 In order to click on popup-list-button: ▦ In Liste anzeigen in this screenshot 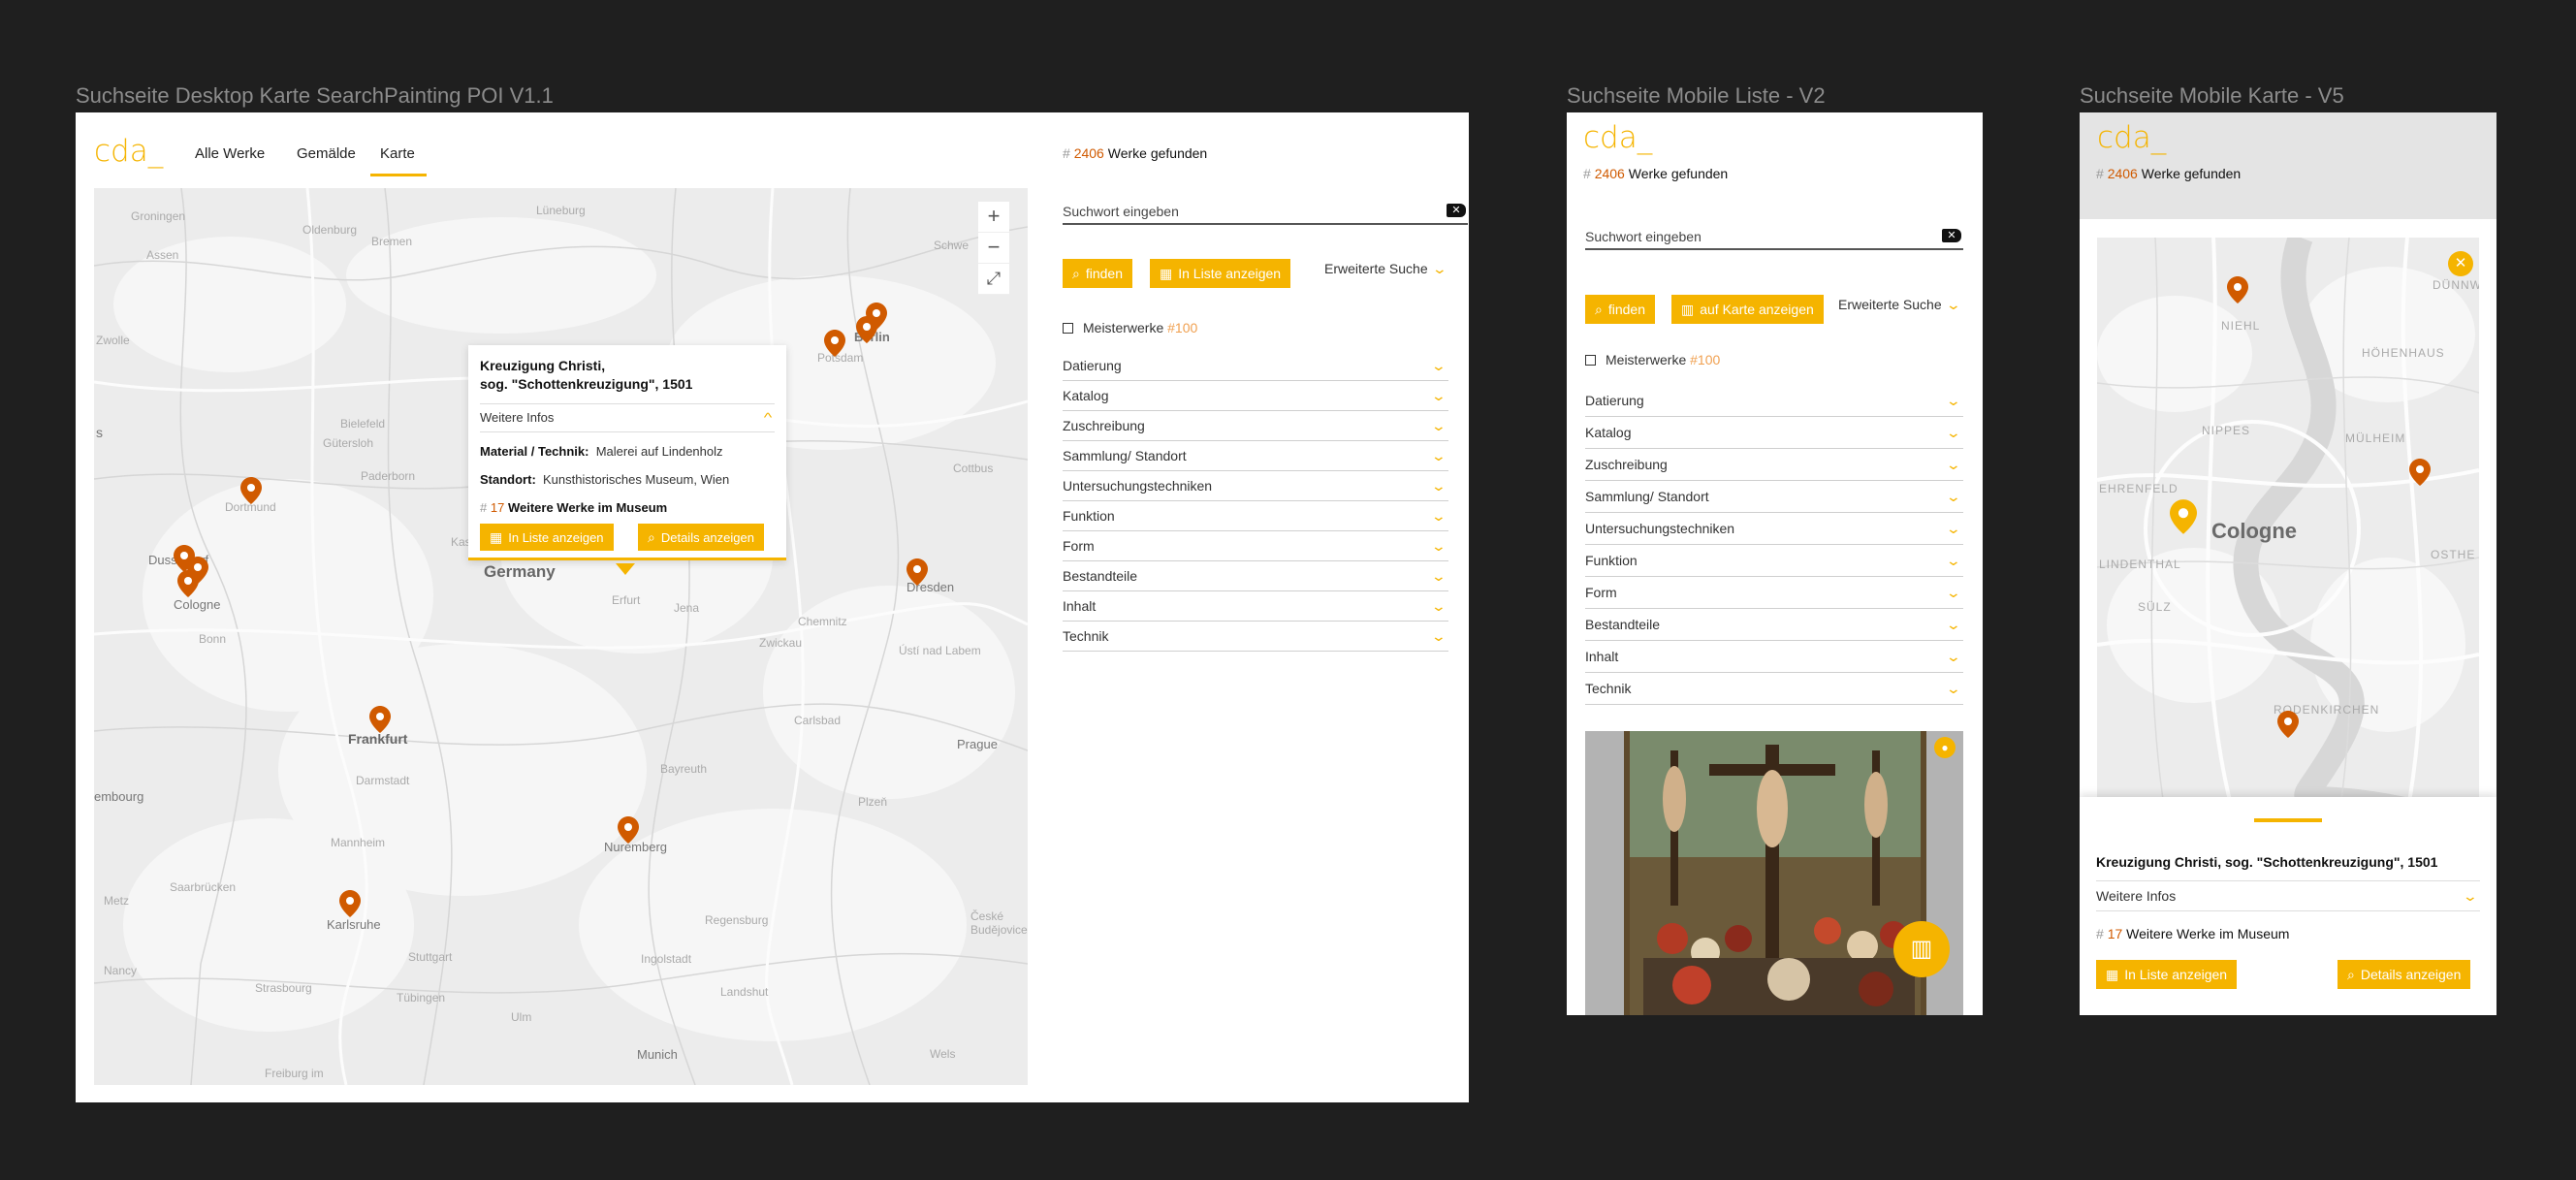, I will do `click(547, 537)`.